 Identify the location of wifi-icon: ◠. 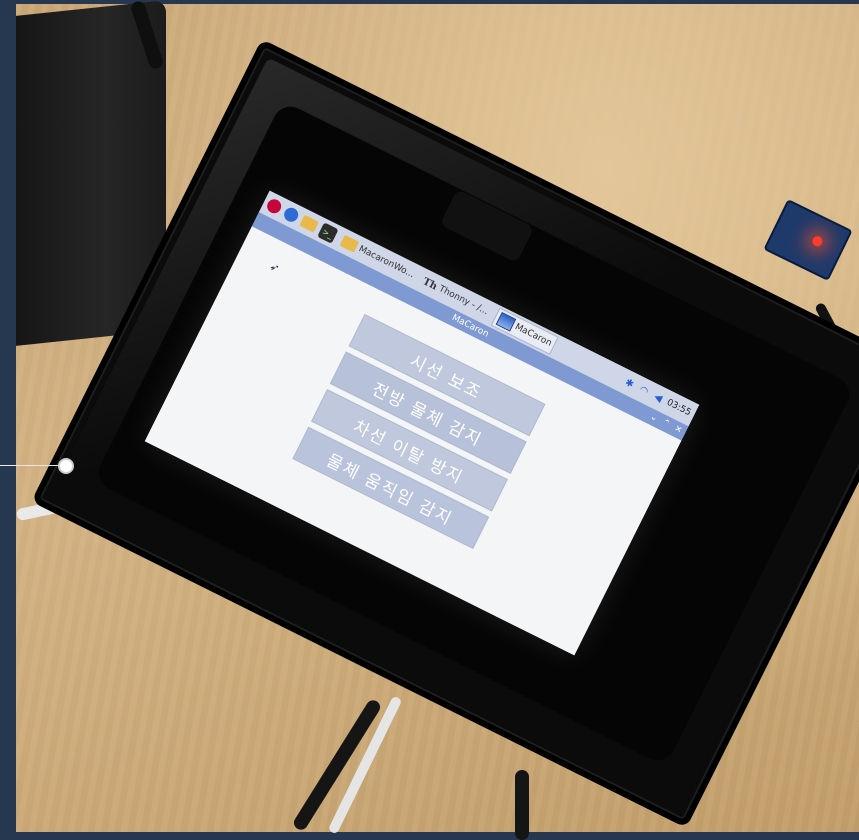
(644, 391).